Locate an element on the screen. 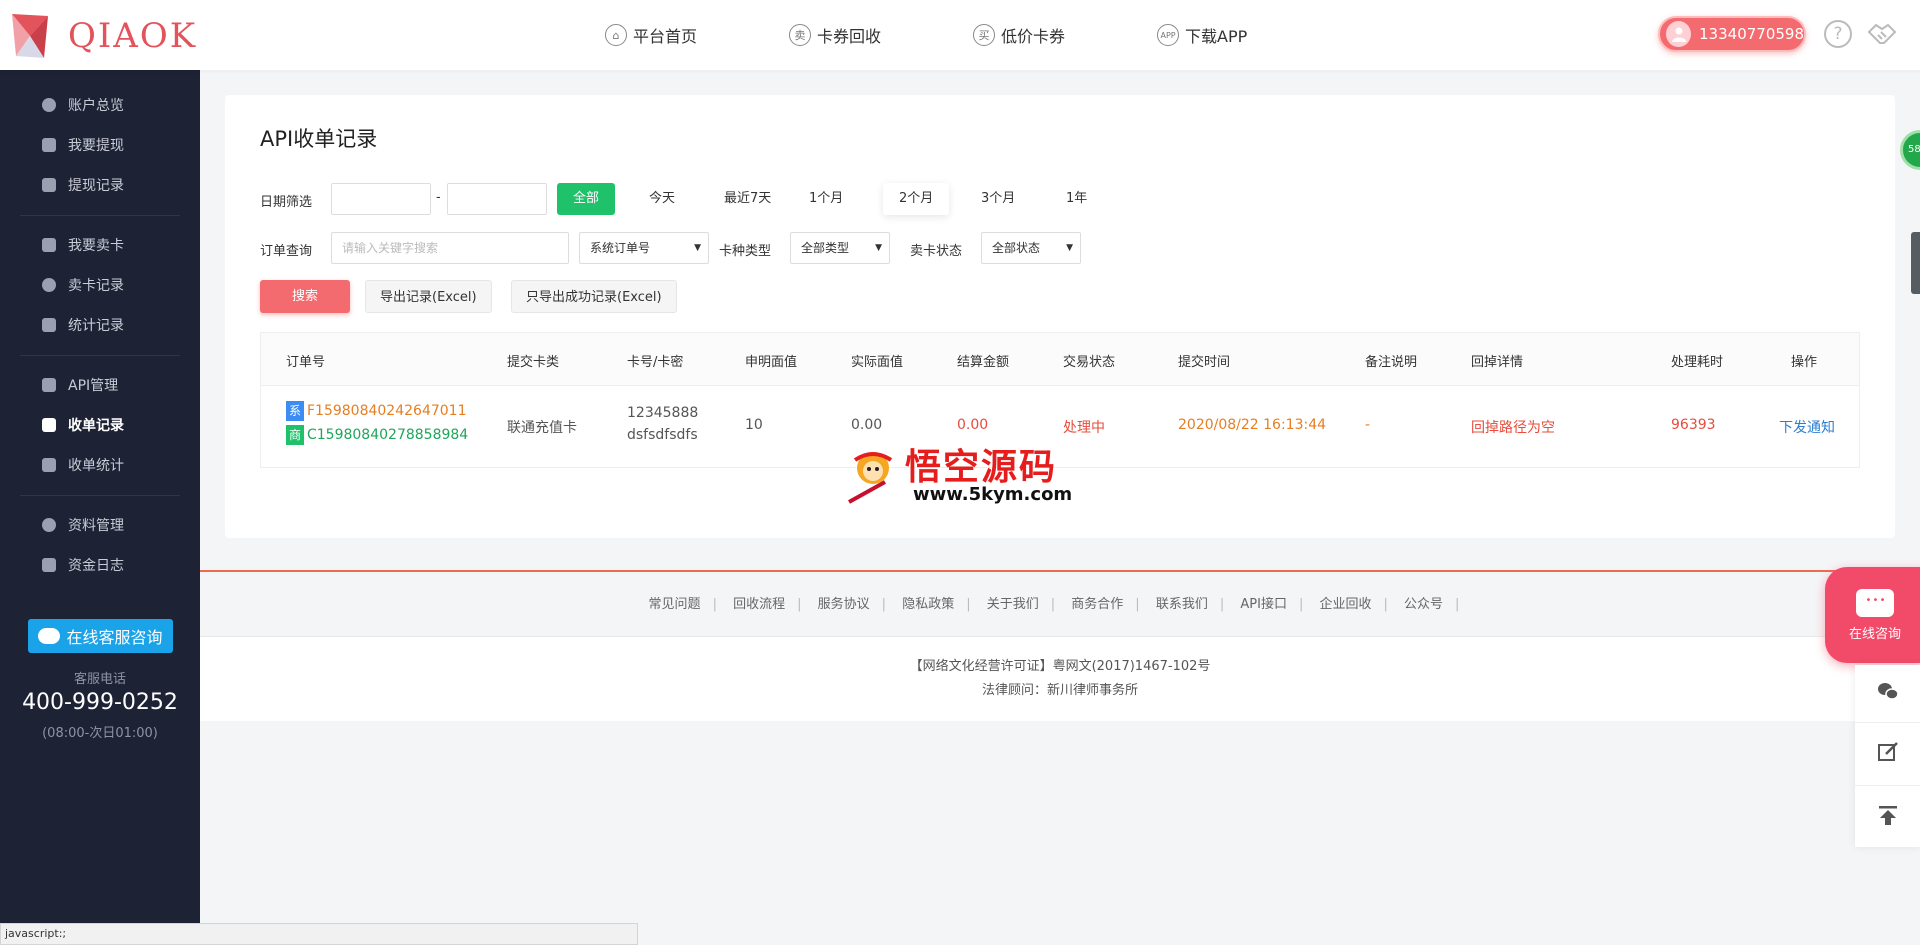 This screenshot has width=1920, height=945. sidebar-item-label: 提现记录 is located at coordinates (96, 186).